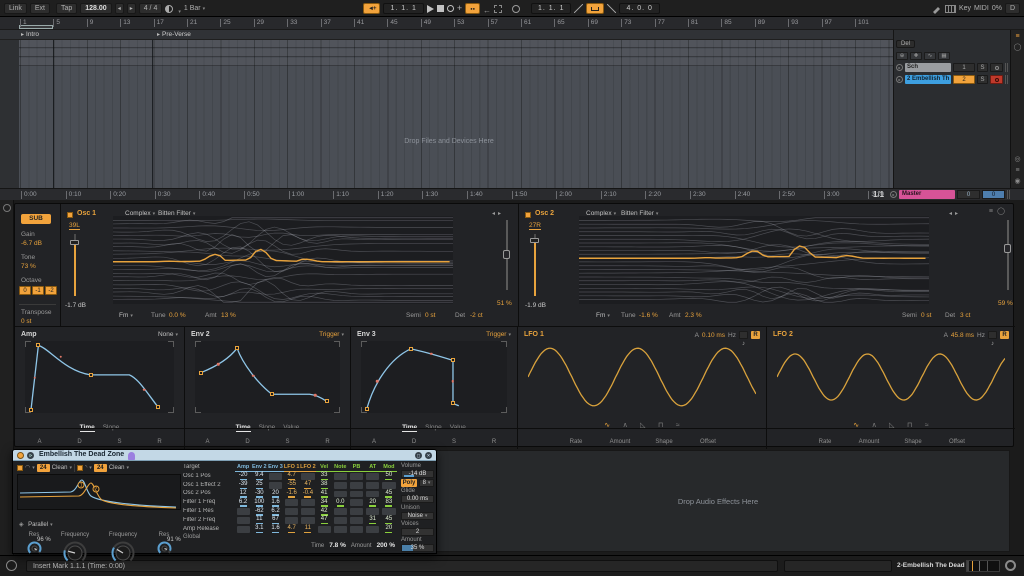 The image size is (1024, 576). What do you see at coordinates (79, 467) in the screenshot?
I see `filter2-toggle` at bounding box center [79, 467].